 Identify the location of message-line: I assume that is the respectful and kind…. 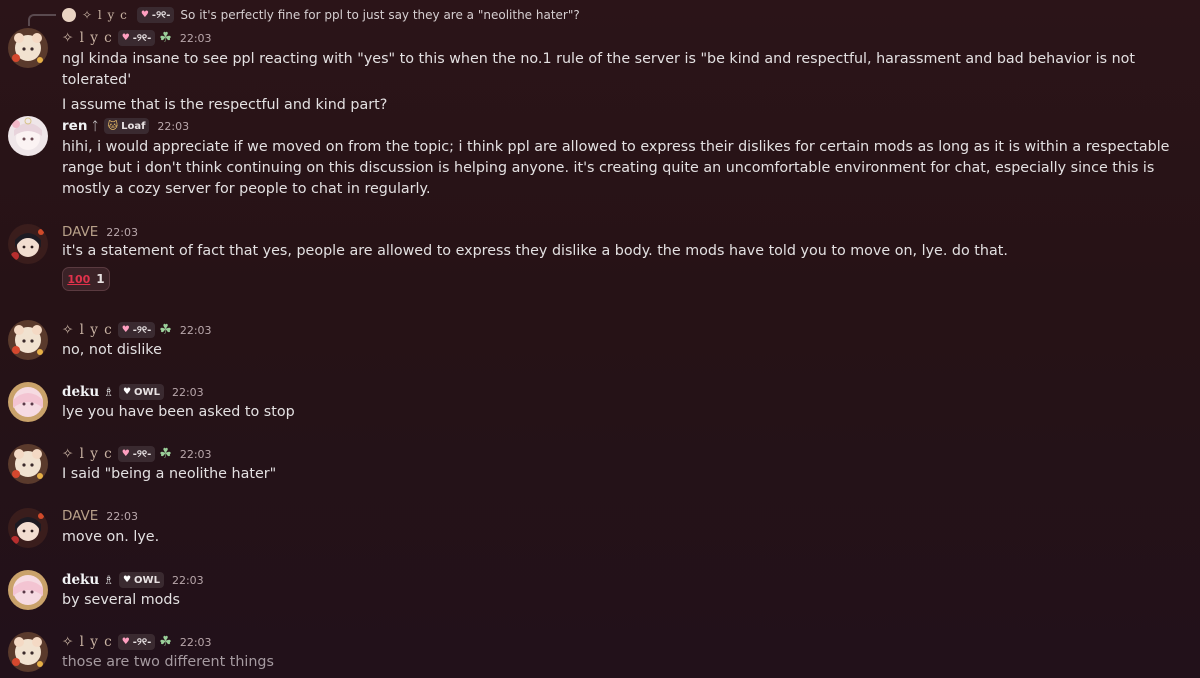
(225, 105).